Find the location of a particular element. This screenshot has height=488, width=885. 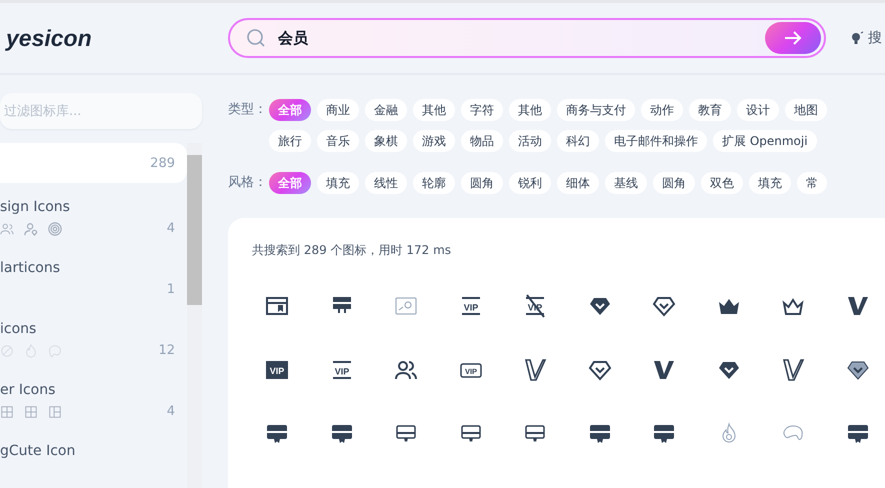

search-field: 会员 is located at coordinates (527, 38).